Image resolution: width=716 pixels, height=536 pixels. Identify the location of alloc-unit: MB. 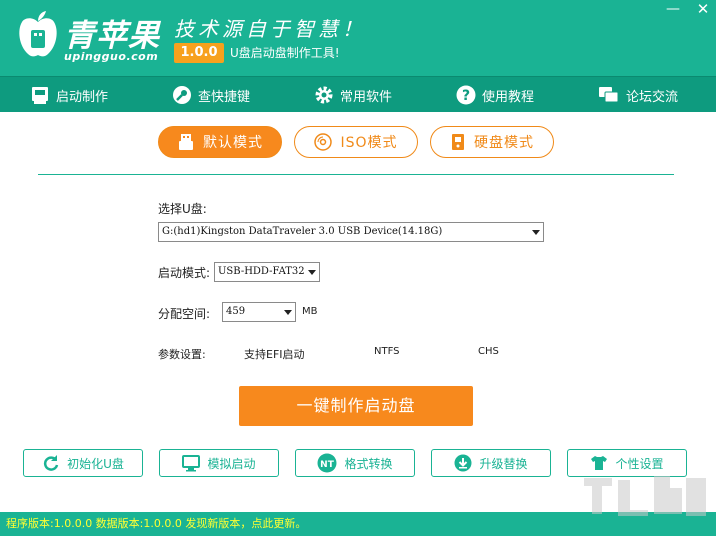
(310, 311).